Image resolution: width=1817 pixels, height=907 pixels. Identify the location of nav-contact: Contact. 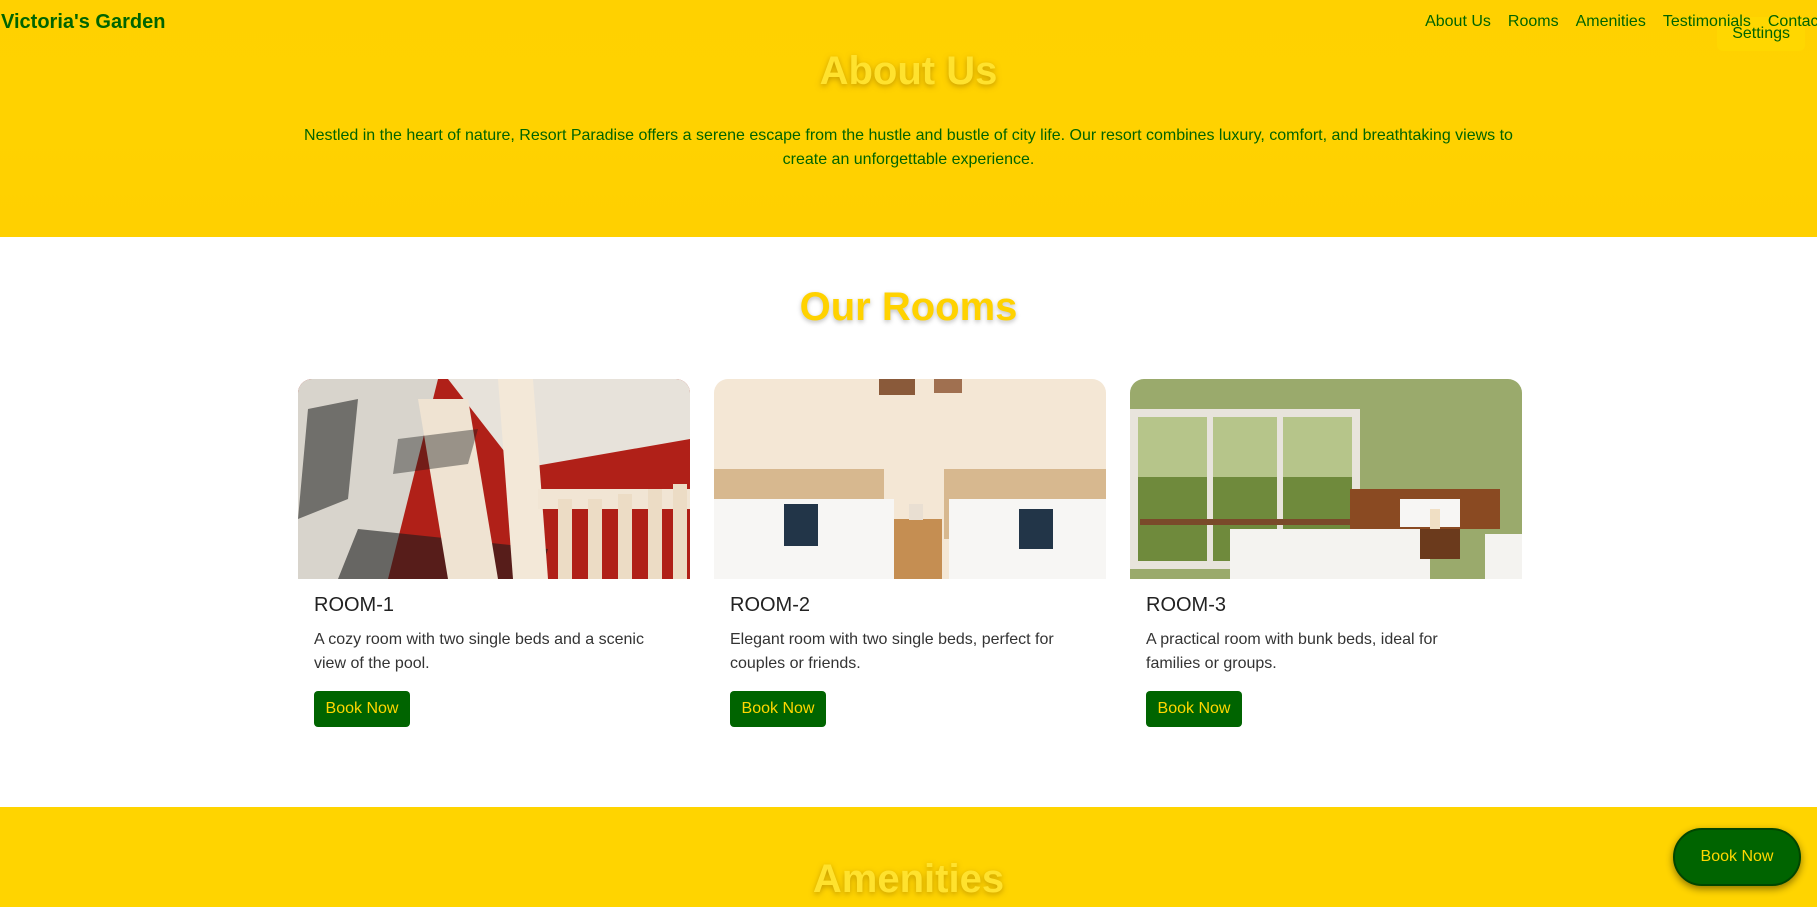
(1792, 22).